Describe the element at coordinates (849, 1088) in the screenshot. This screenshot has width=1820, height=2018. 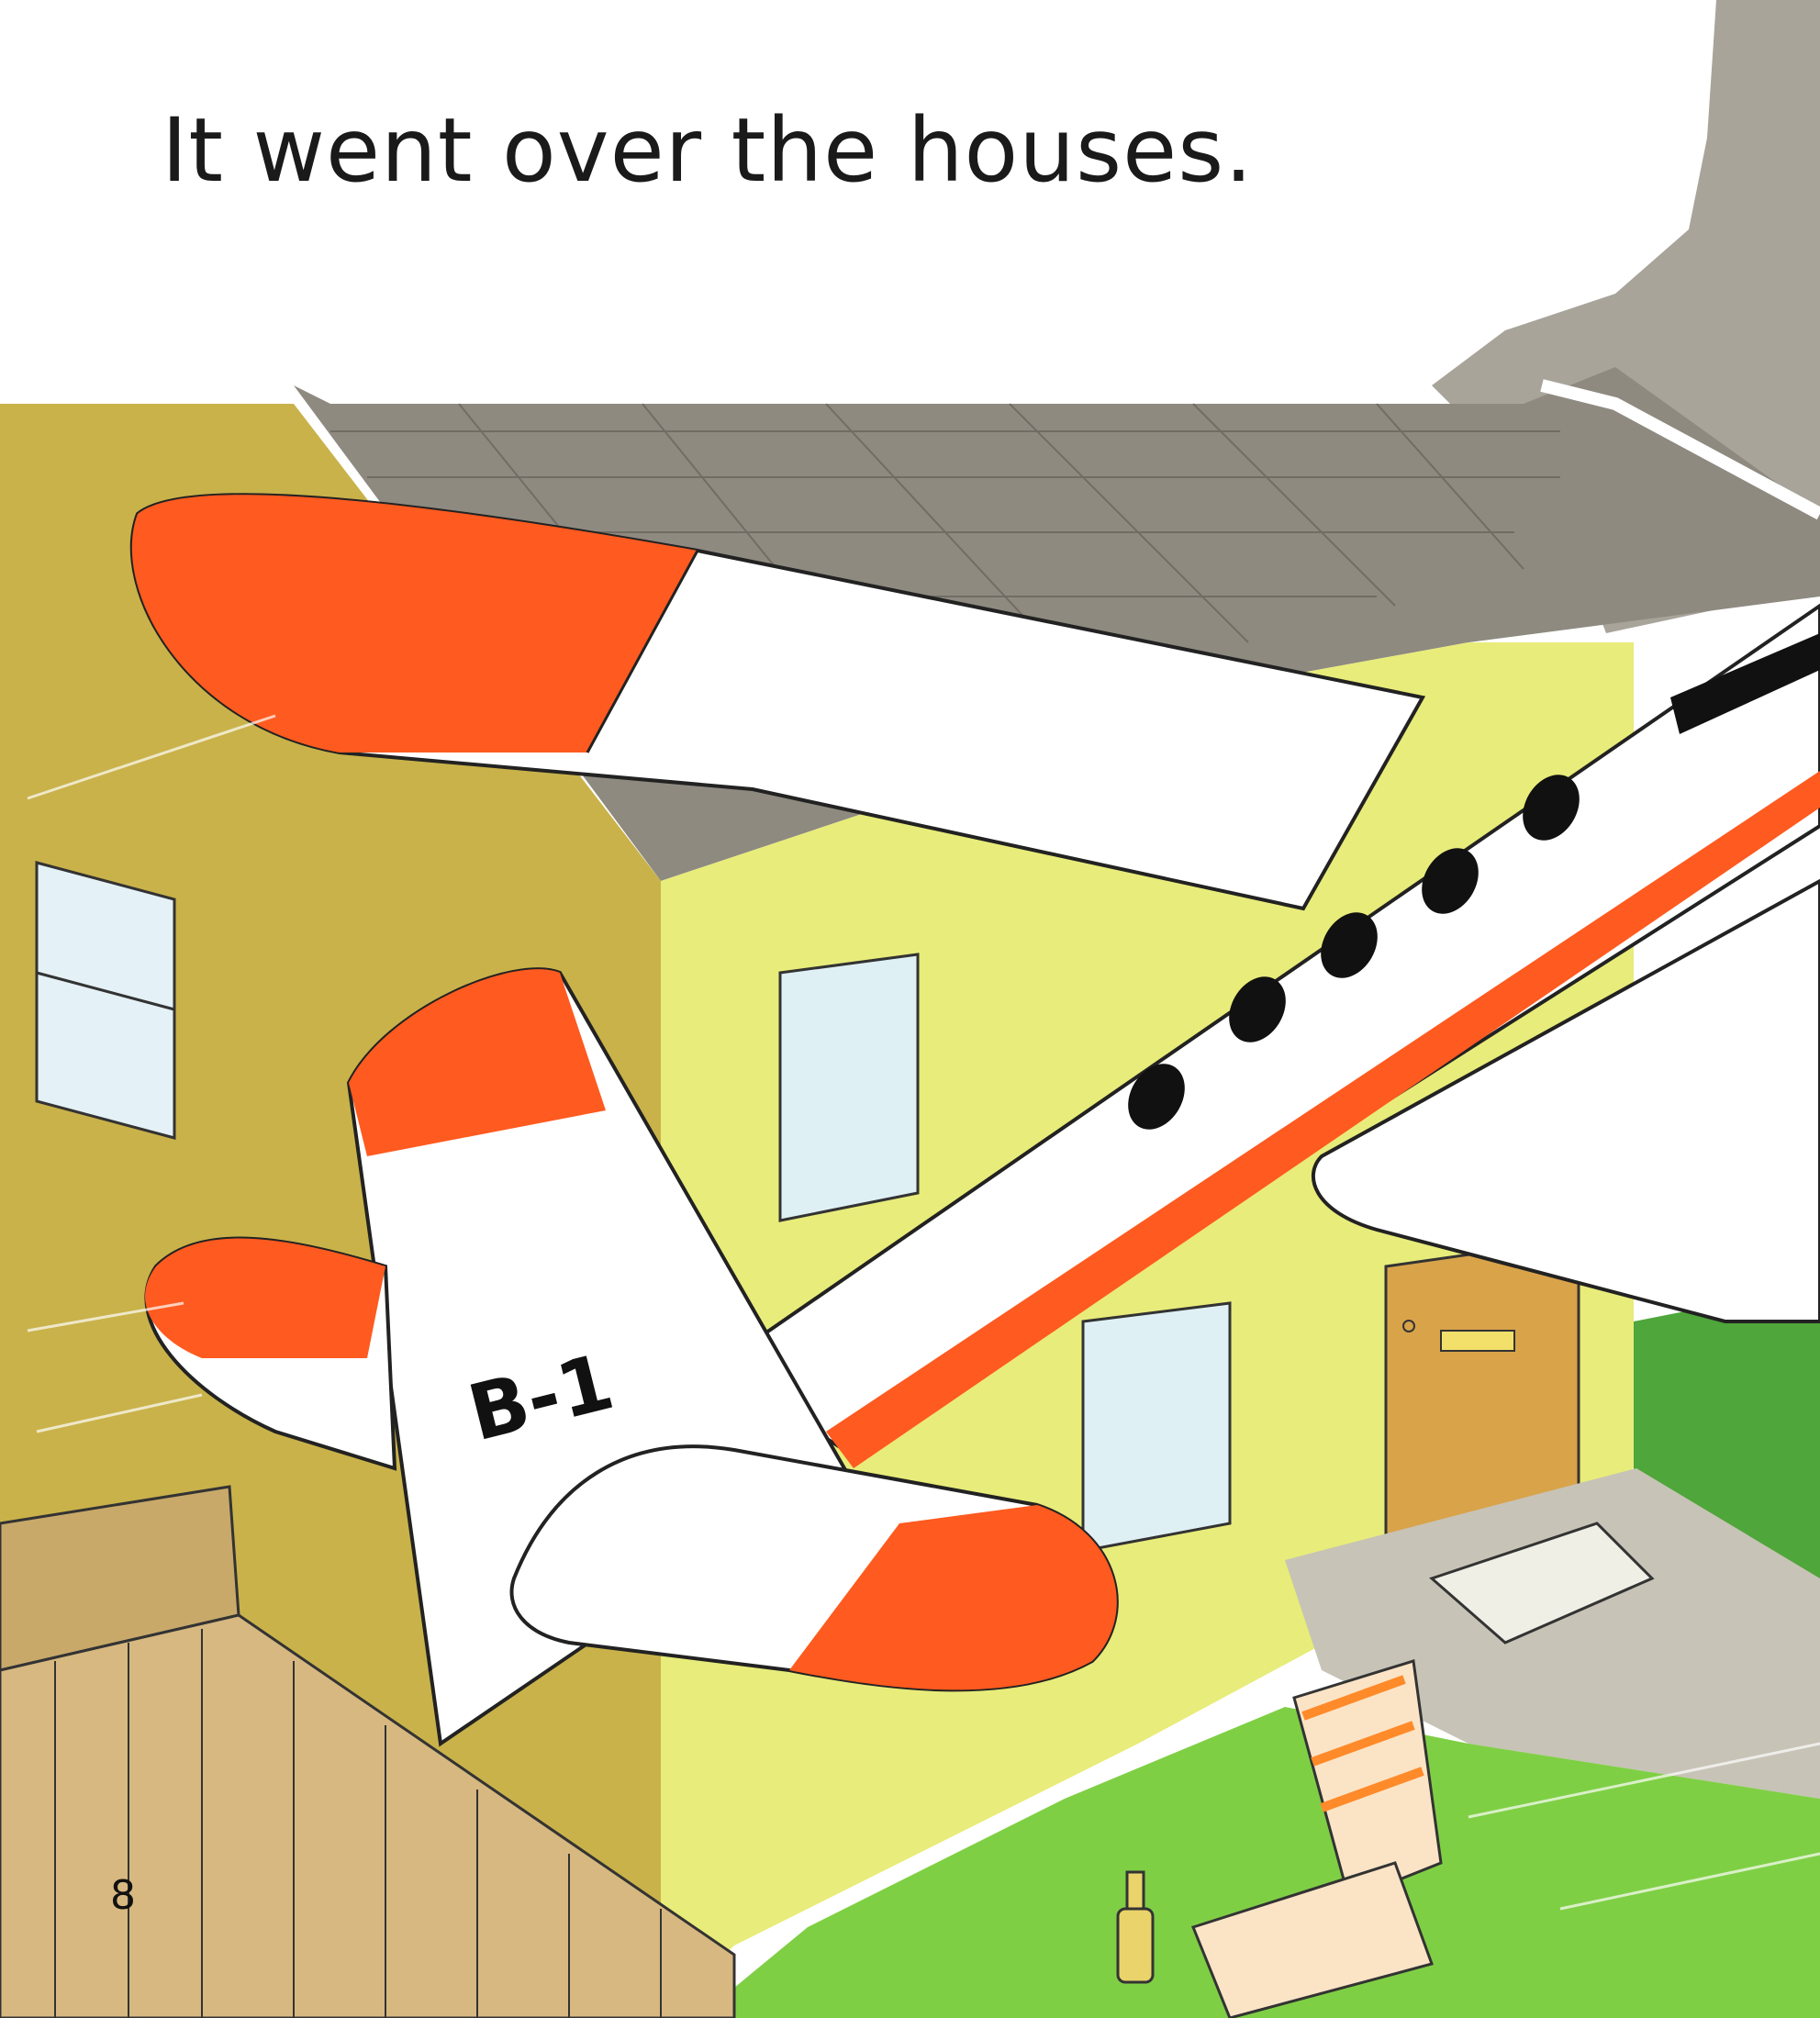
I see `upper-window` at that location.